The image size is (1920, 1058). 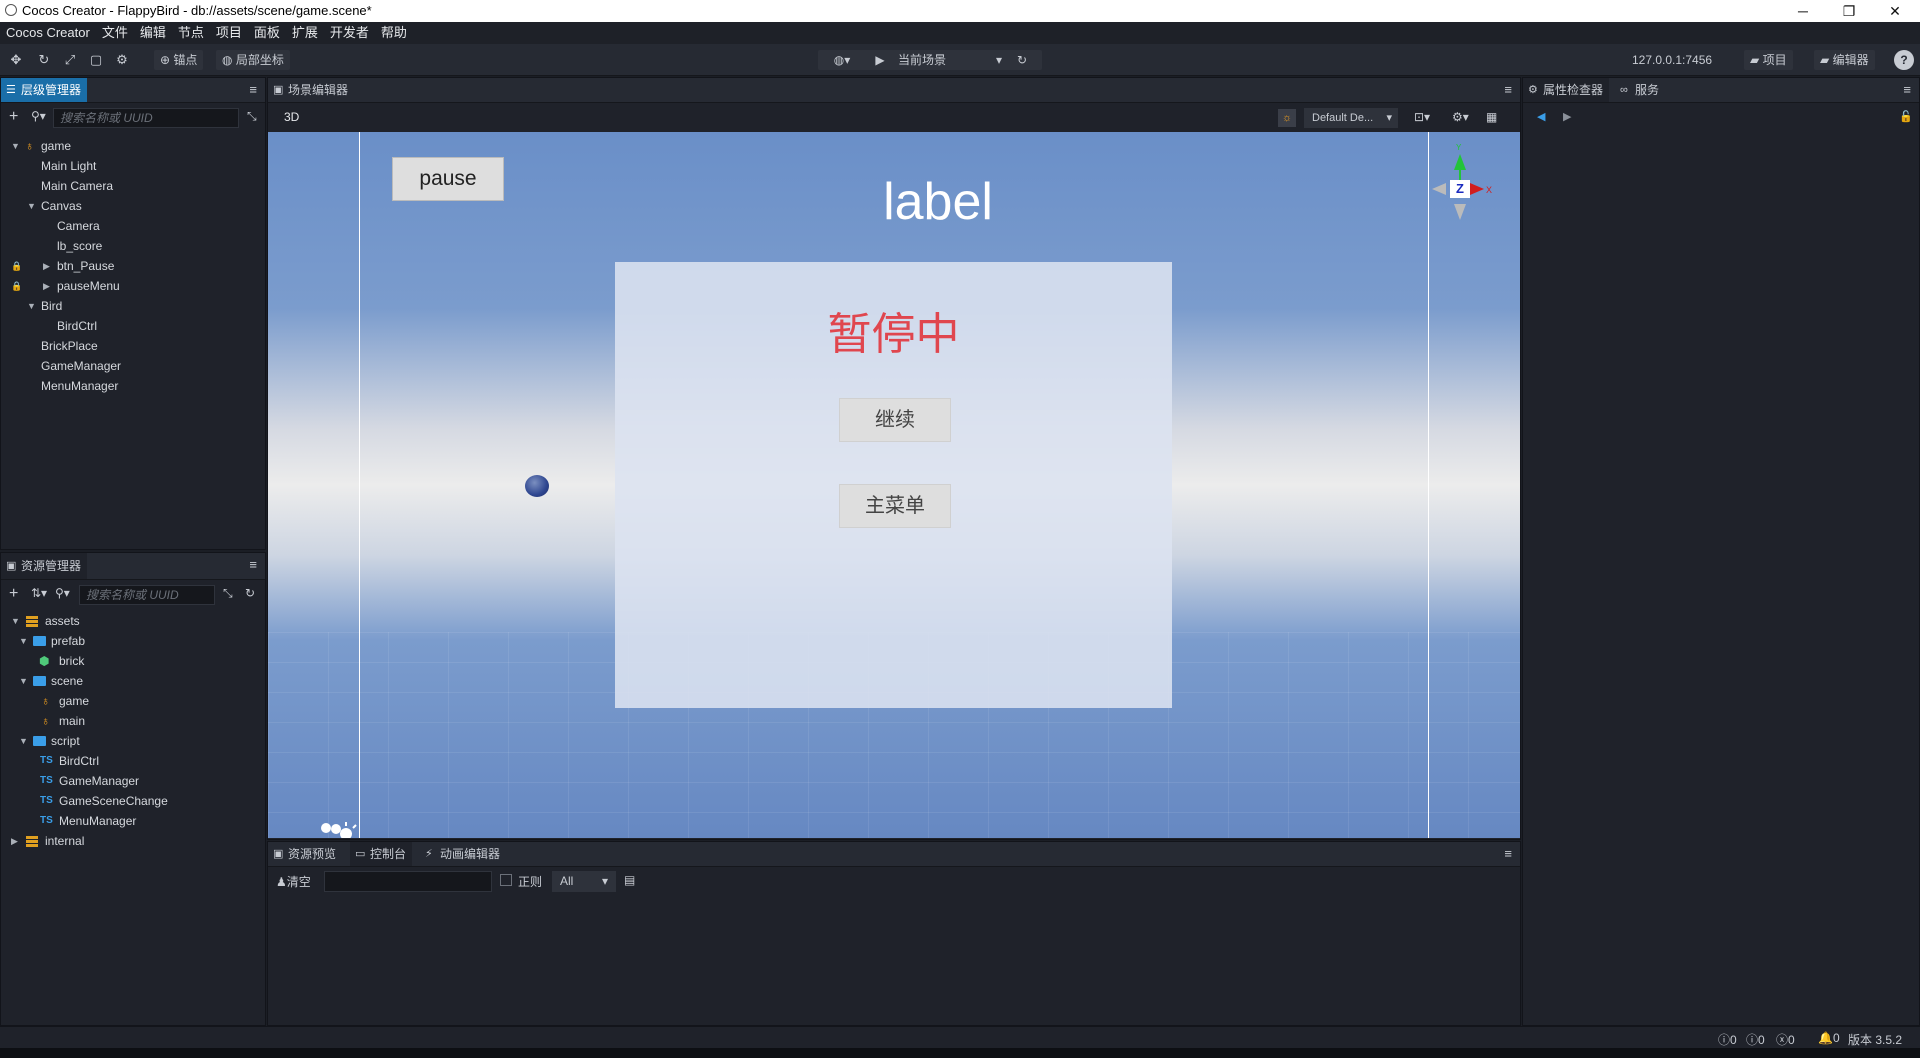 What do you see at coordinates (70, 60) in the screenshot?
I see `scale-tool-icon: ⤢` at bounding box center [70, 60].